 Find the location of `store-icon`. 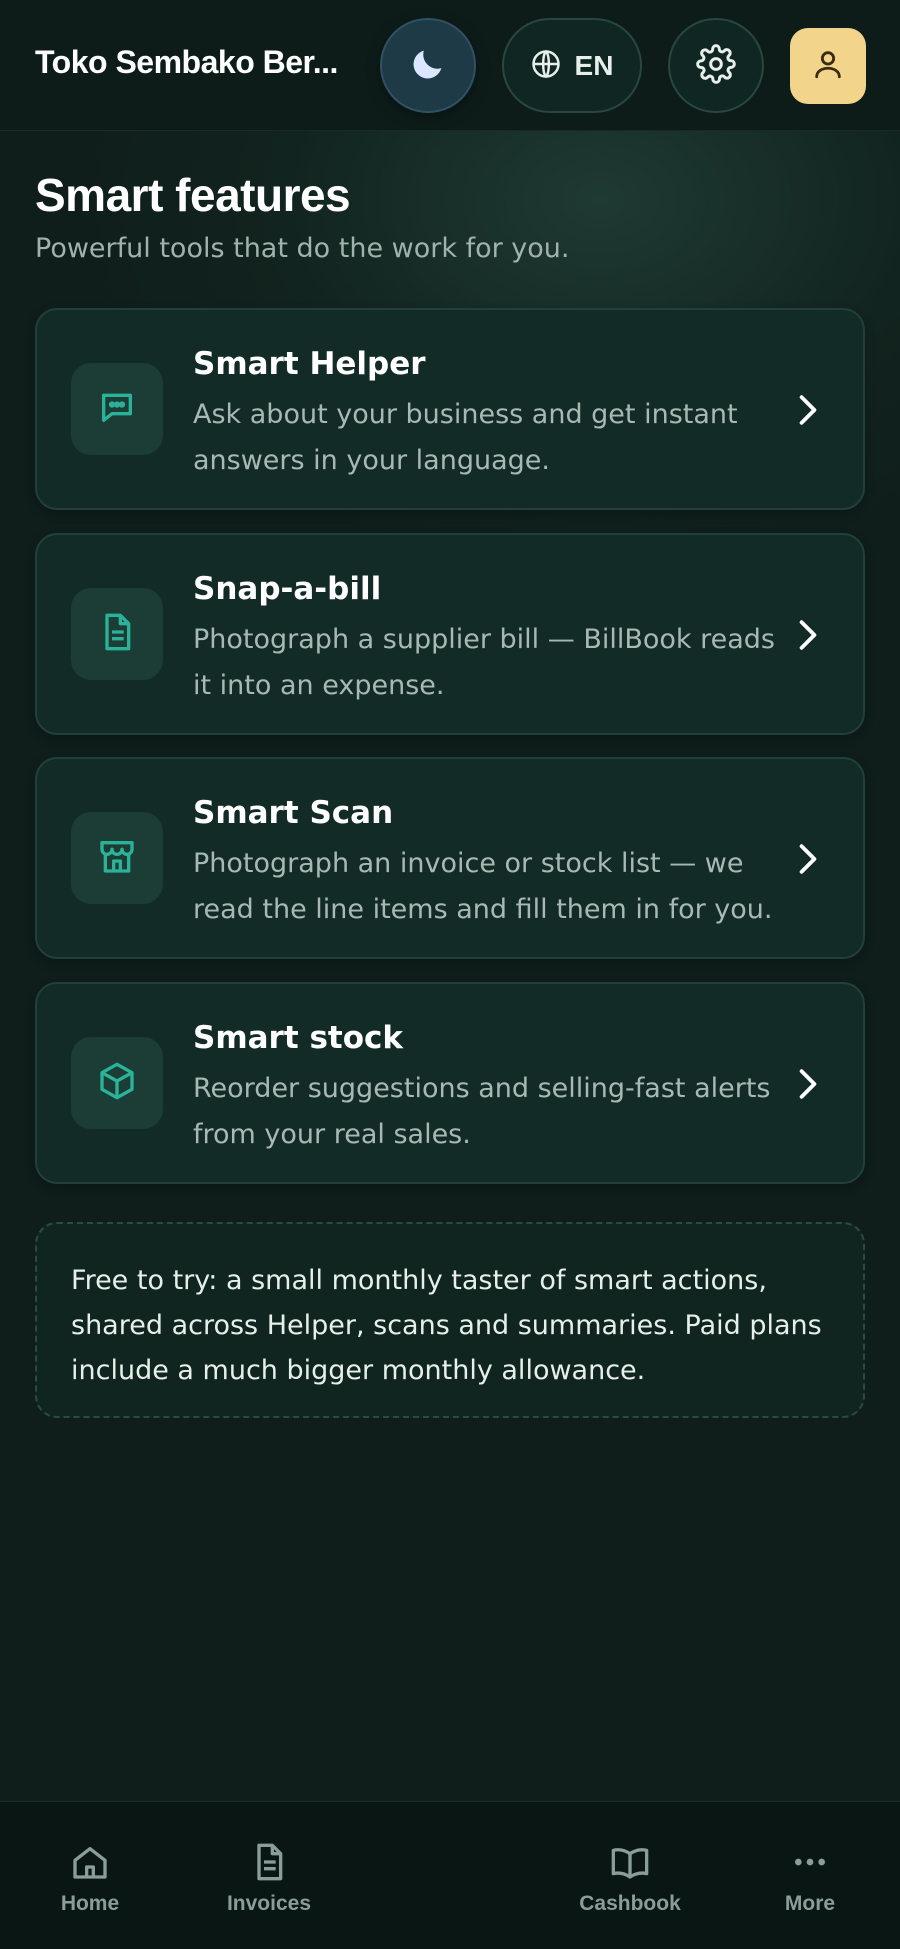

store-icon is located at coordinates (117, 858).